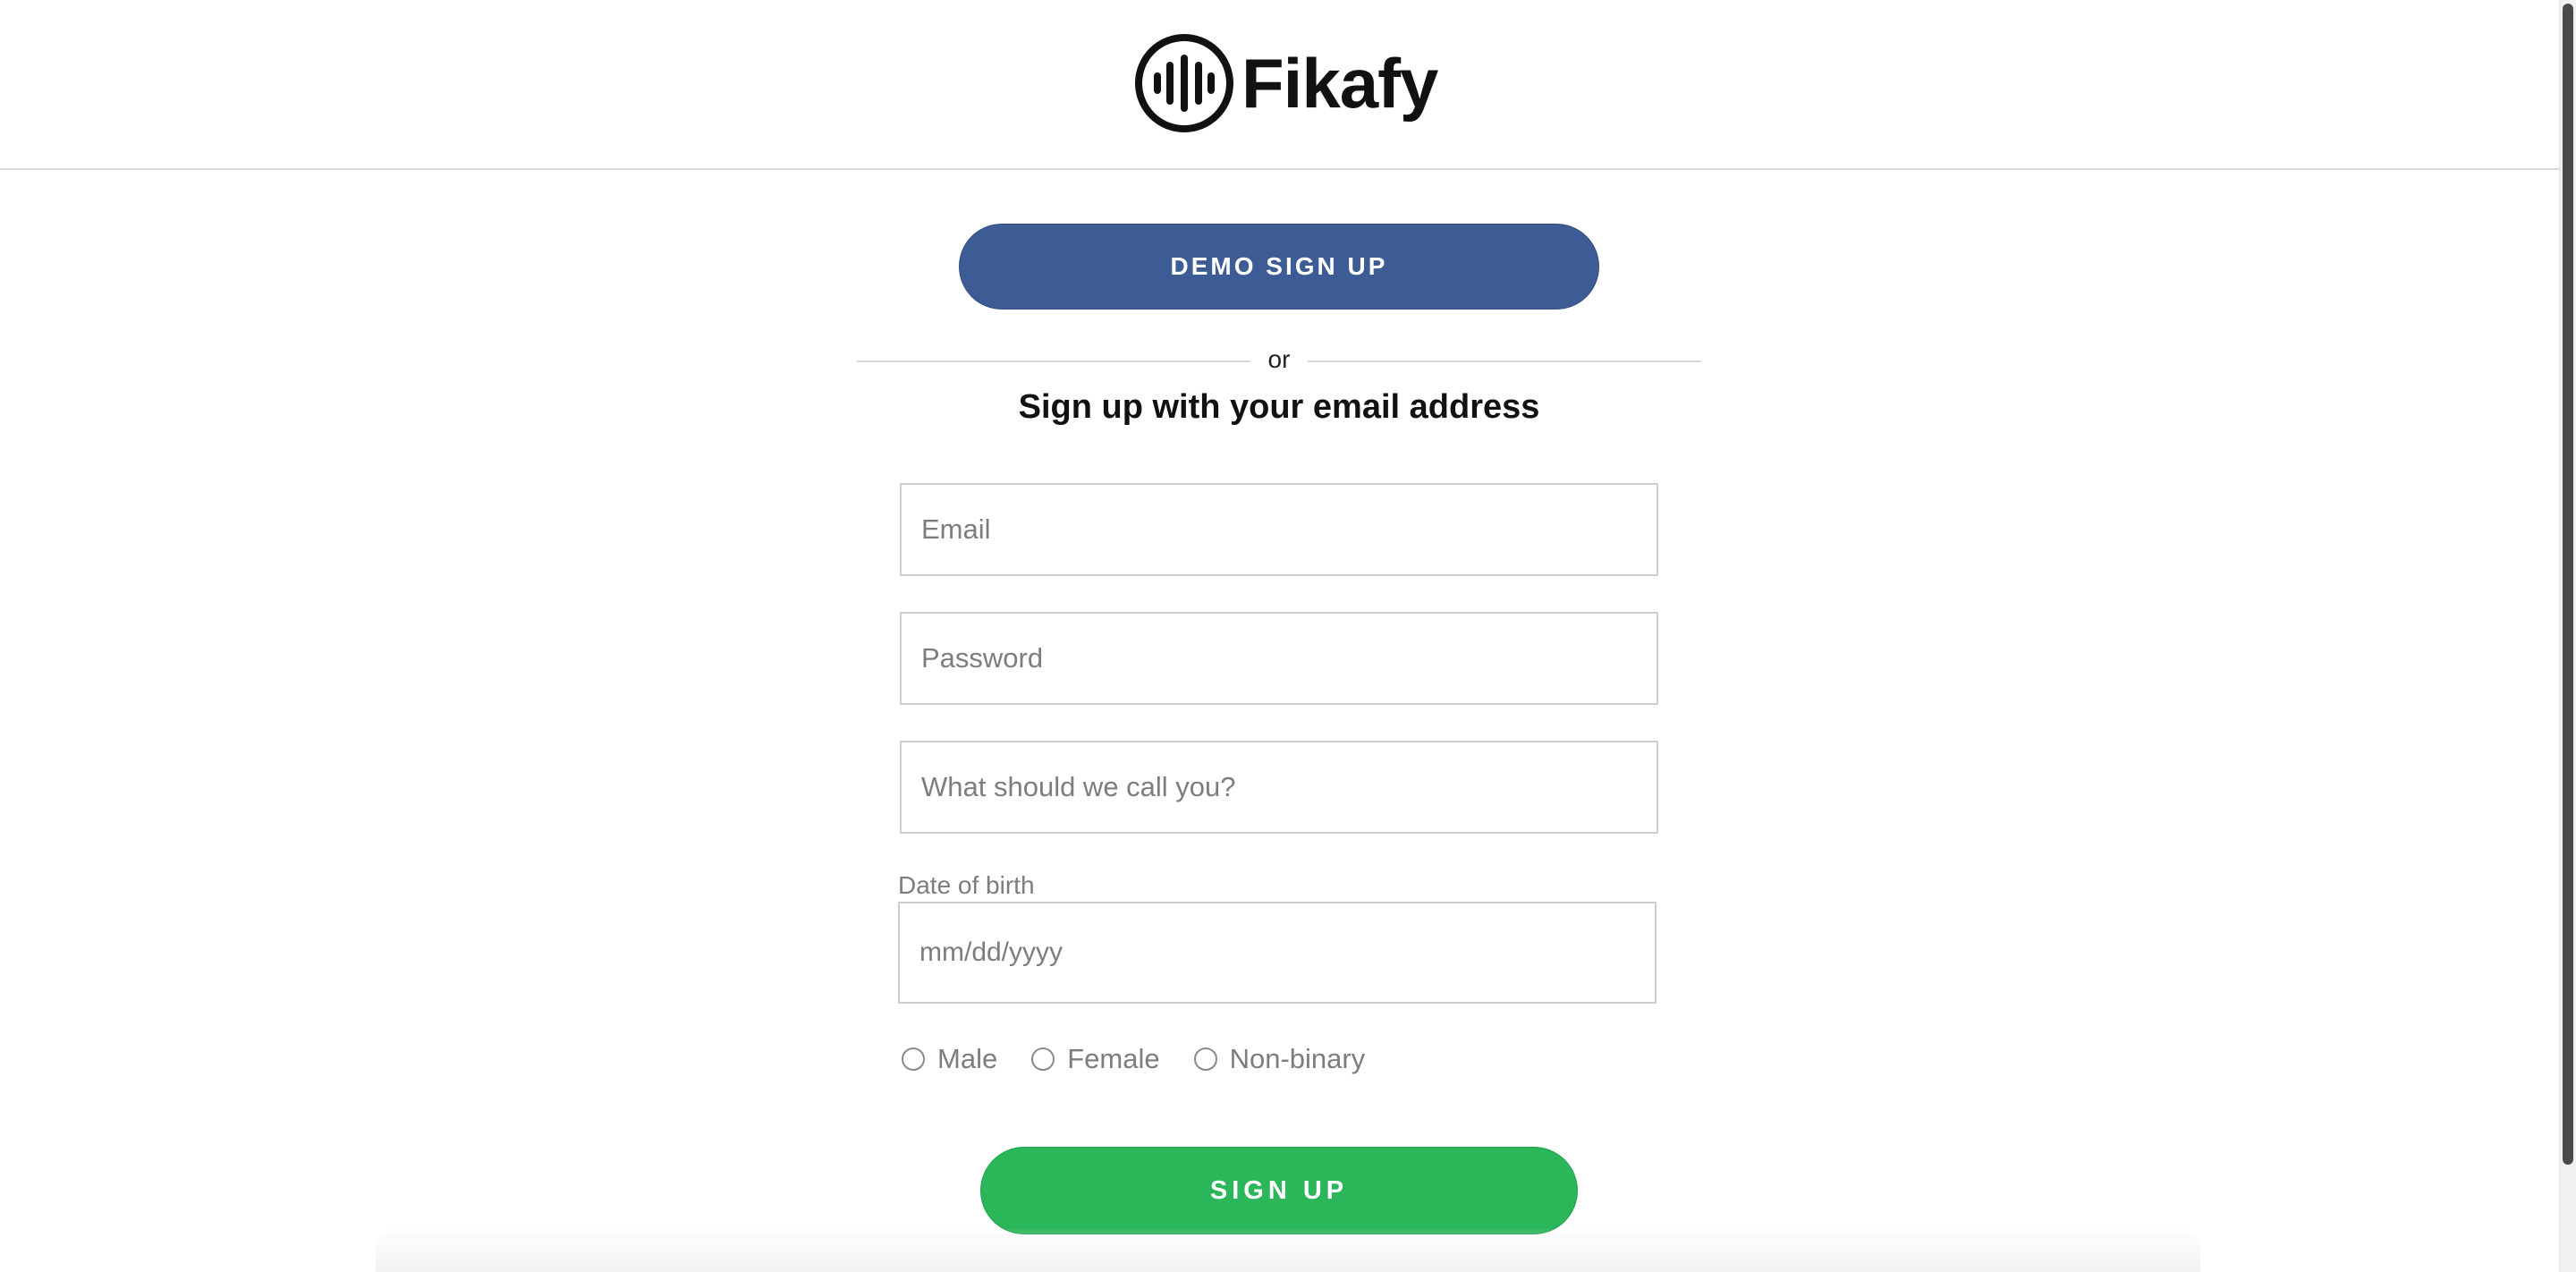 The image size is (2576, 1272). I want to click on sign-up-button: SIGN UP, so click(1279, 1190).